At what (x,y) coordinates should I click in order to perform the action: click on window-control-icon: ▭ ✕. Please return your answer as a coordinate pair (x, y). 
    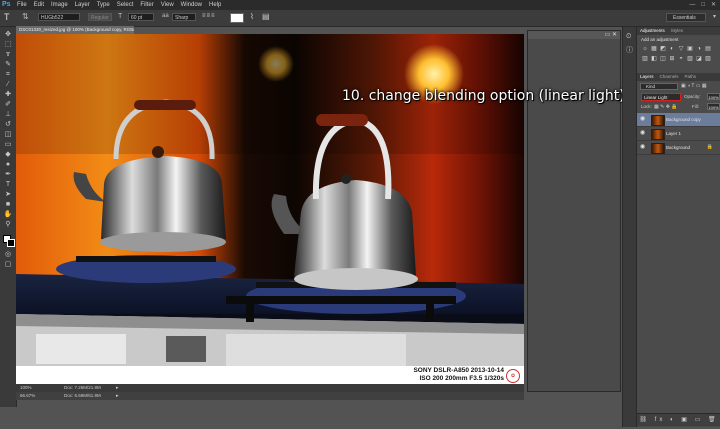
    Looking at the image, I should click on (611, 35).